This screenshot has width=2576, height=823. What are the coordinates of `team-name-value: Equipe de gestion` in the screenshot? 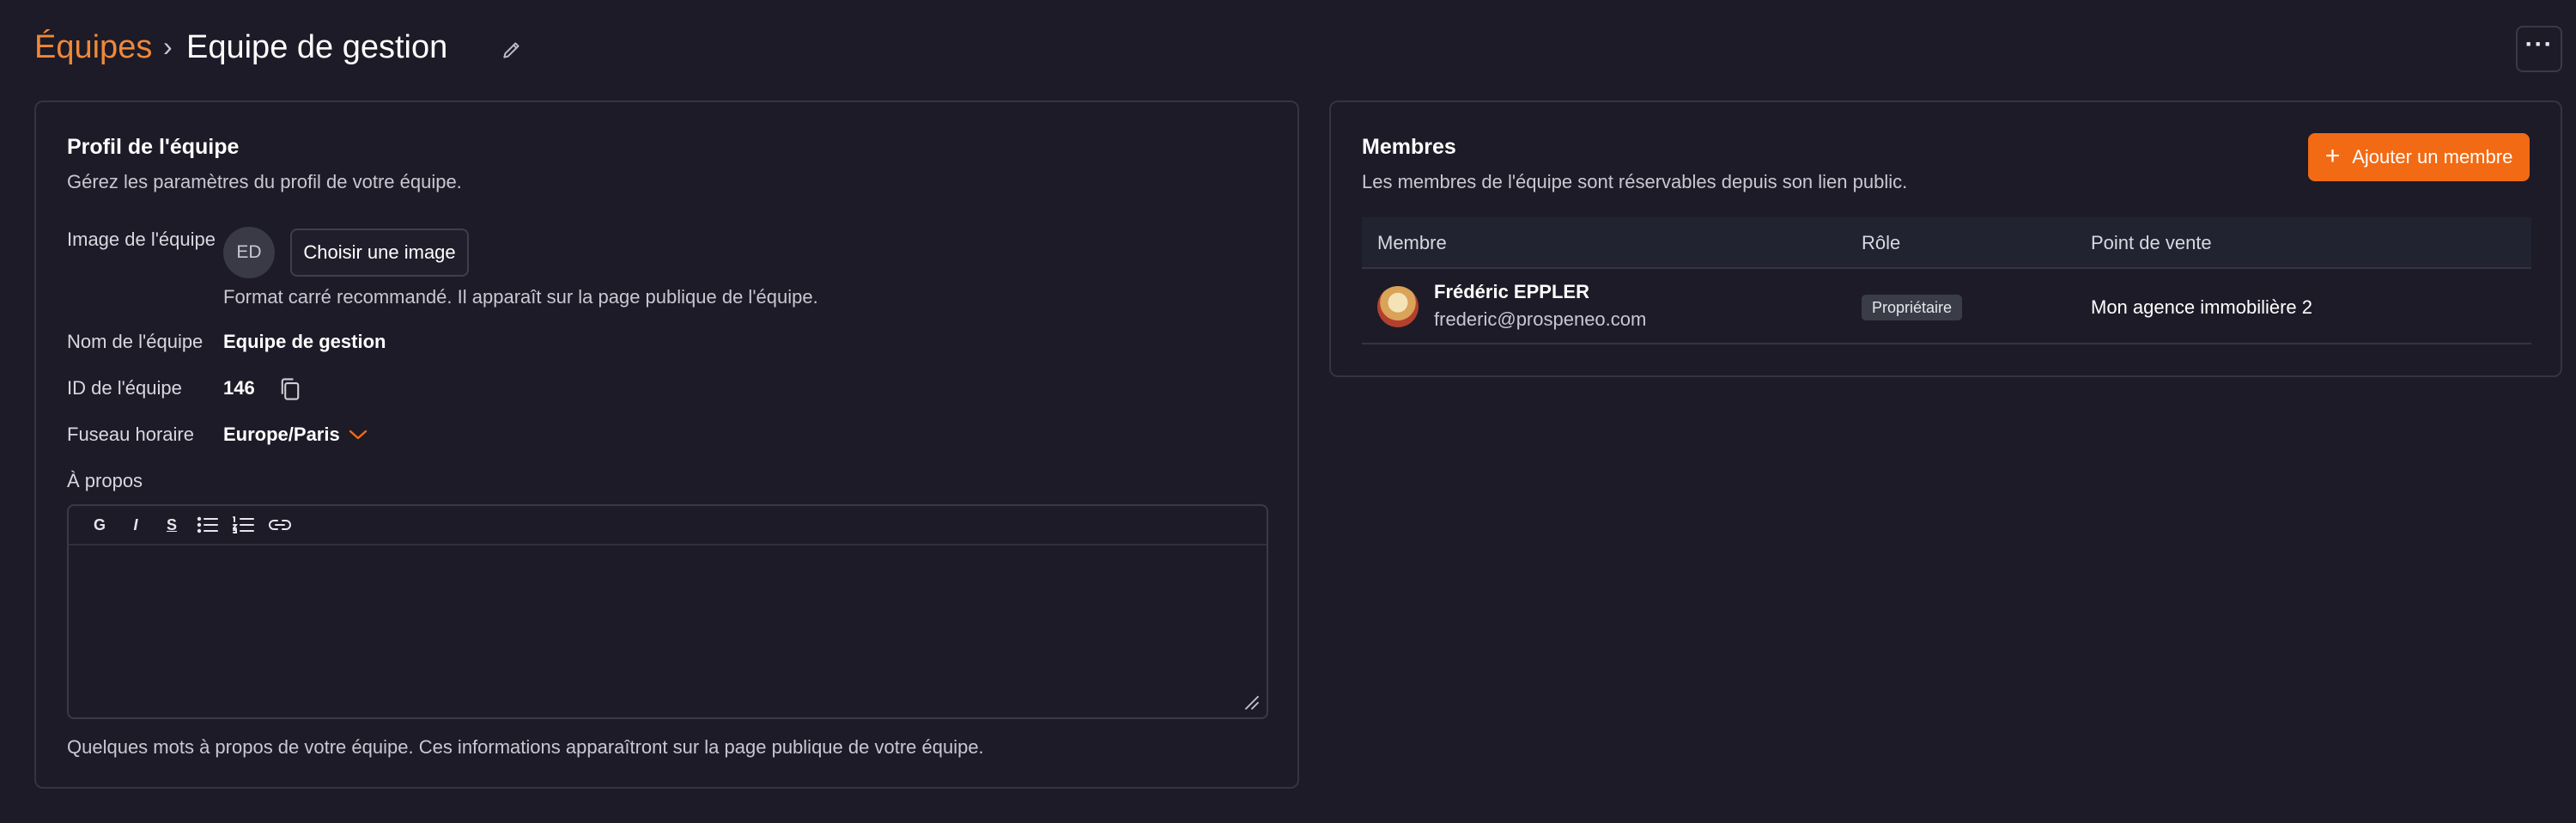 It's located at (304, 341).